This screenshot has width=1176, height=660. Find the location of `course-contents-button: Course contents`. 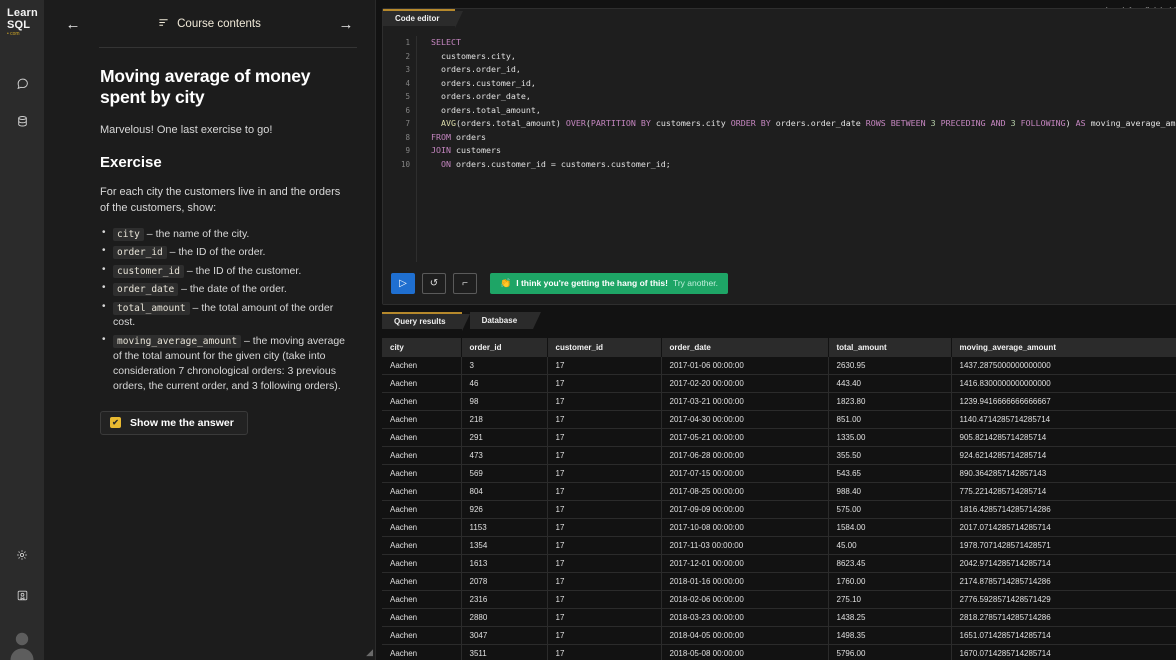

course-contents-button: Course contents is located at coordinates (209, 24).